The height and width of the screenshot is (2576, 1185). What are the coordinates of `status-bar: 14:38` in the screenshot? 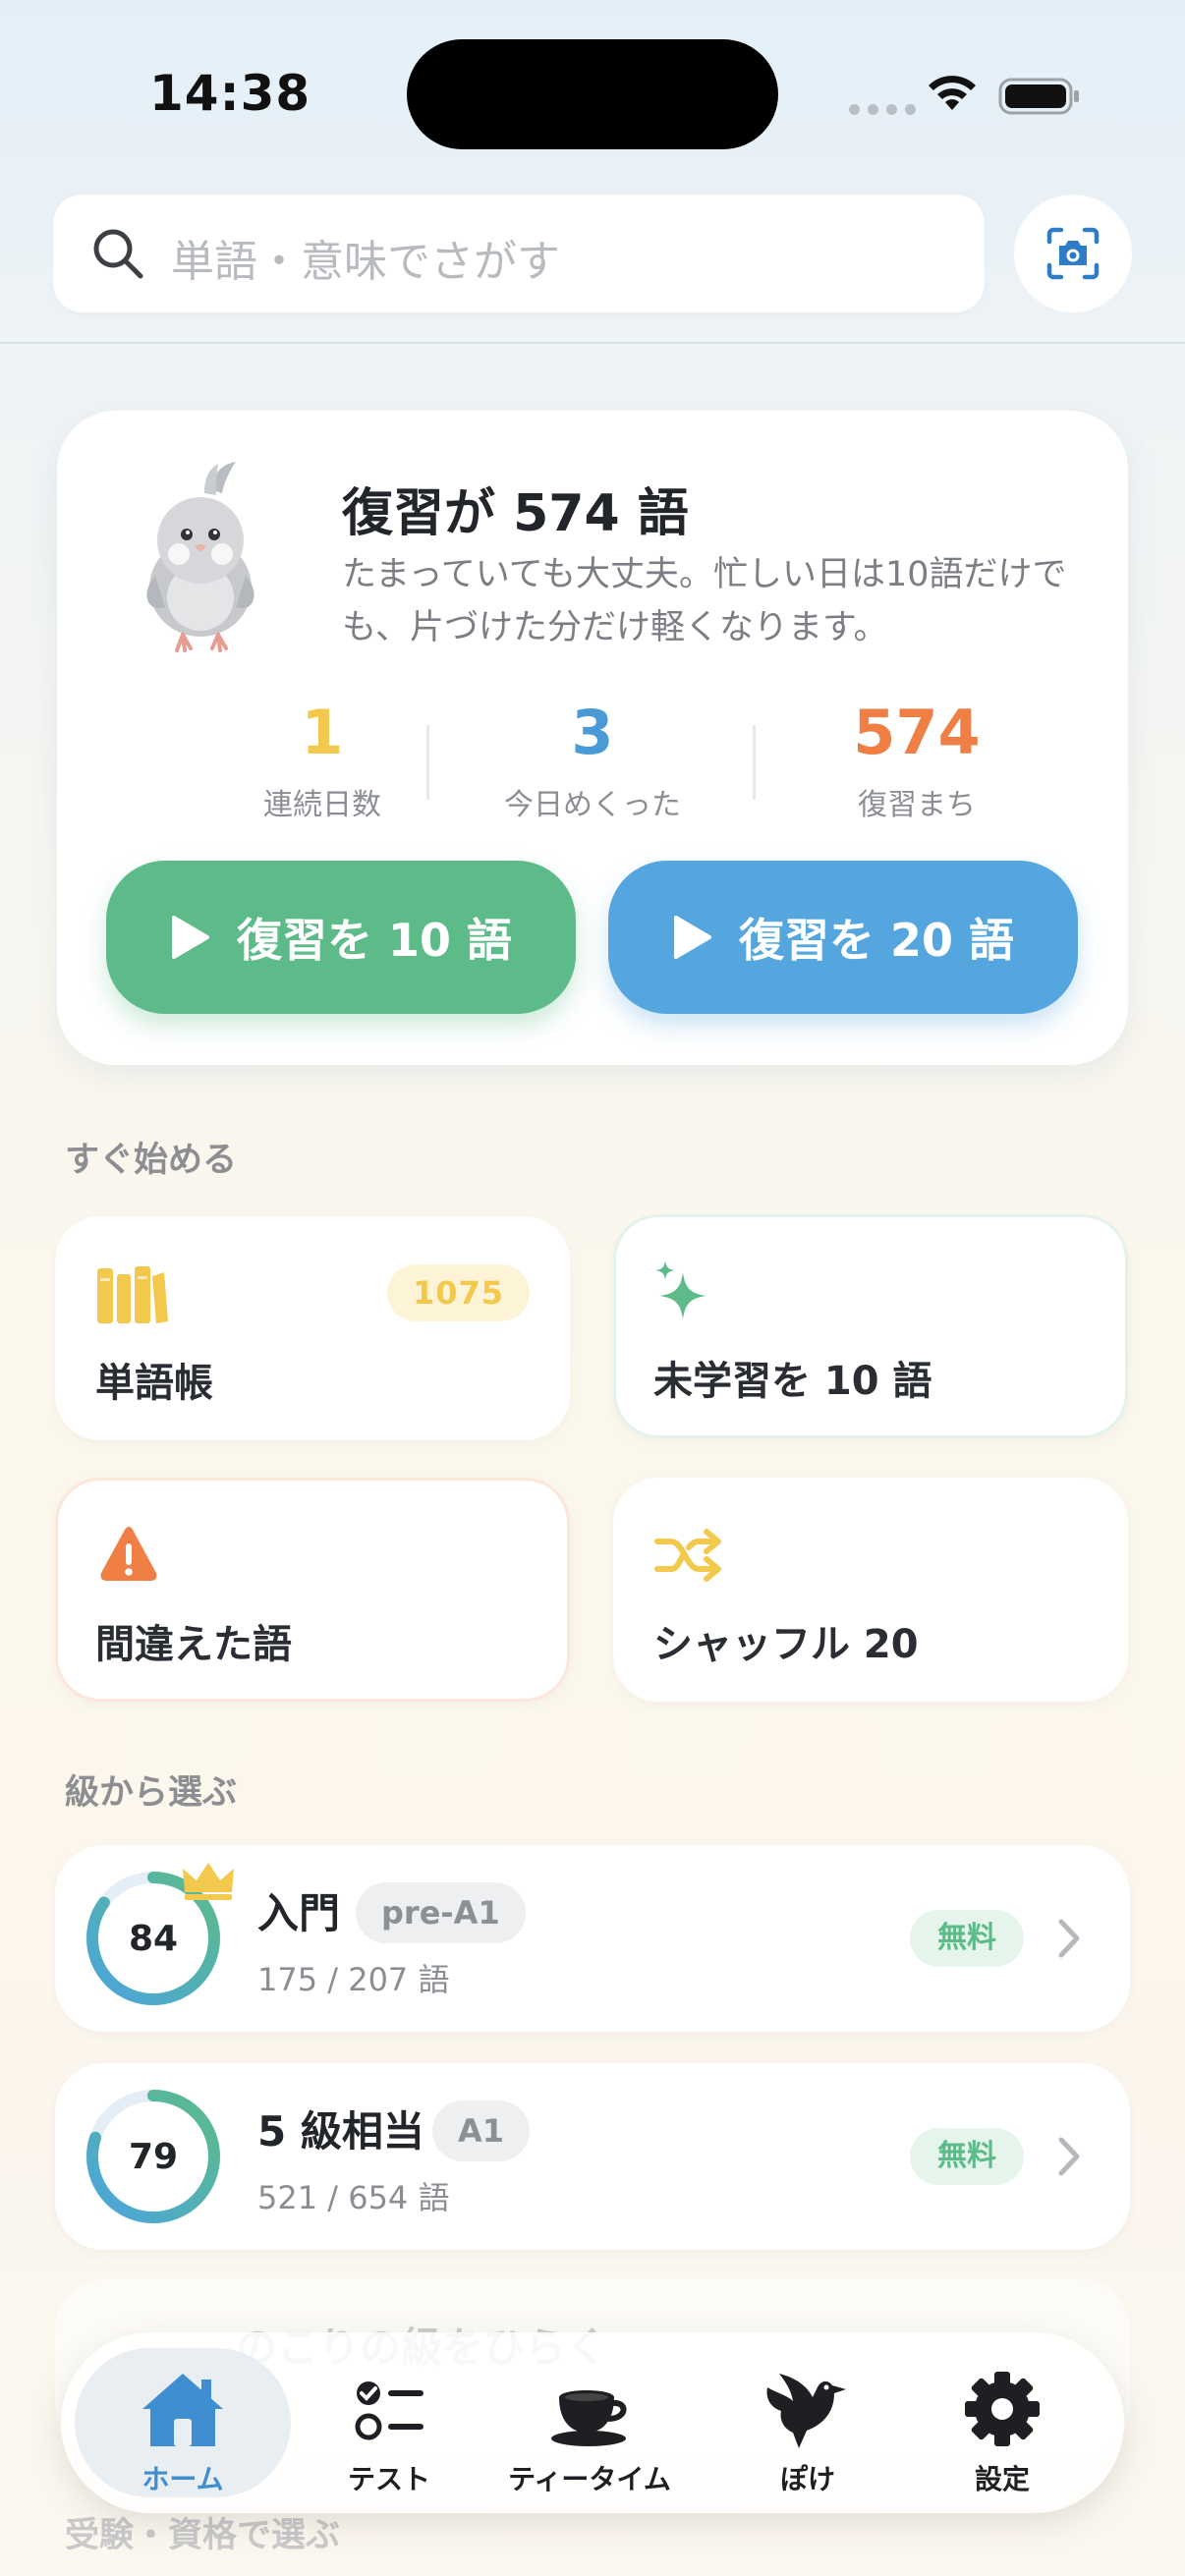 It's located at (592, 93).